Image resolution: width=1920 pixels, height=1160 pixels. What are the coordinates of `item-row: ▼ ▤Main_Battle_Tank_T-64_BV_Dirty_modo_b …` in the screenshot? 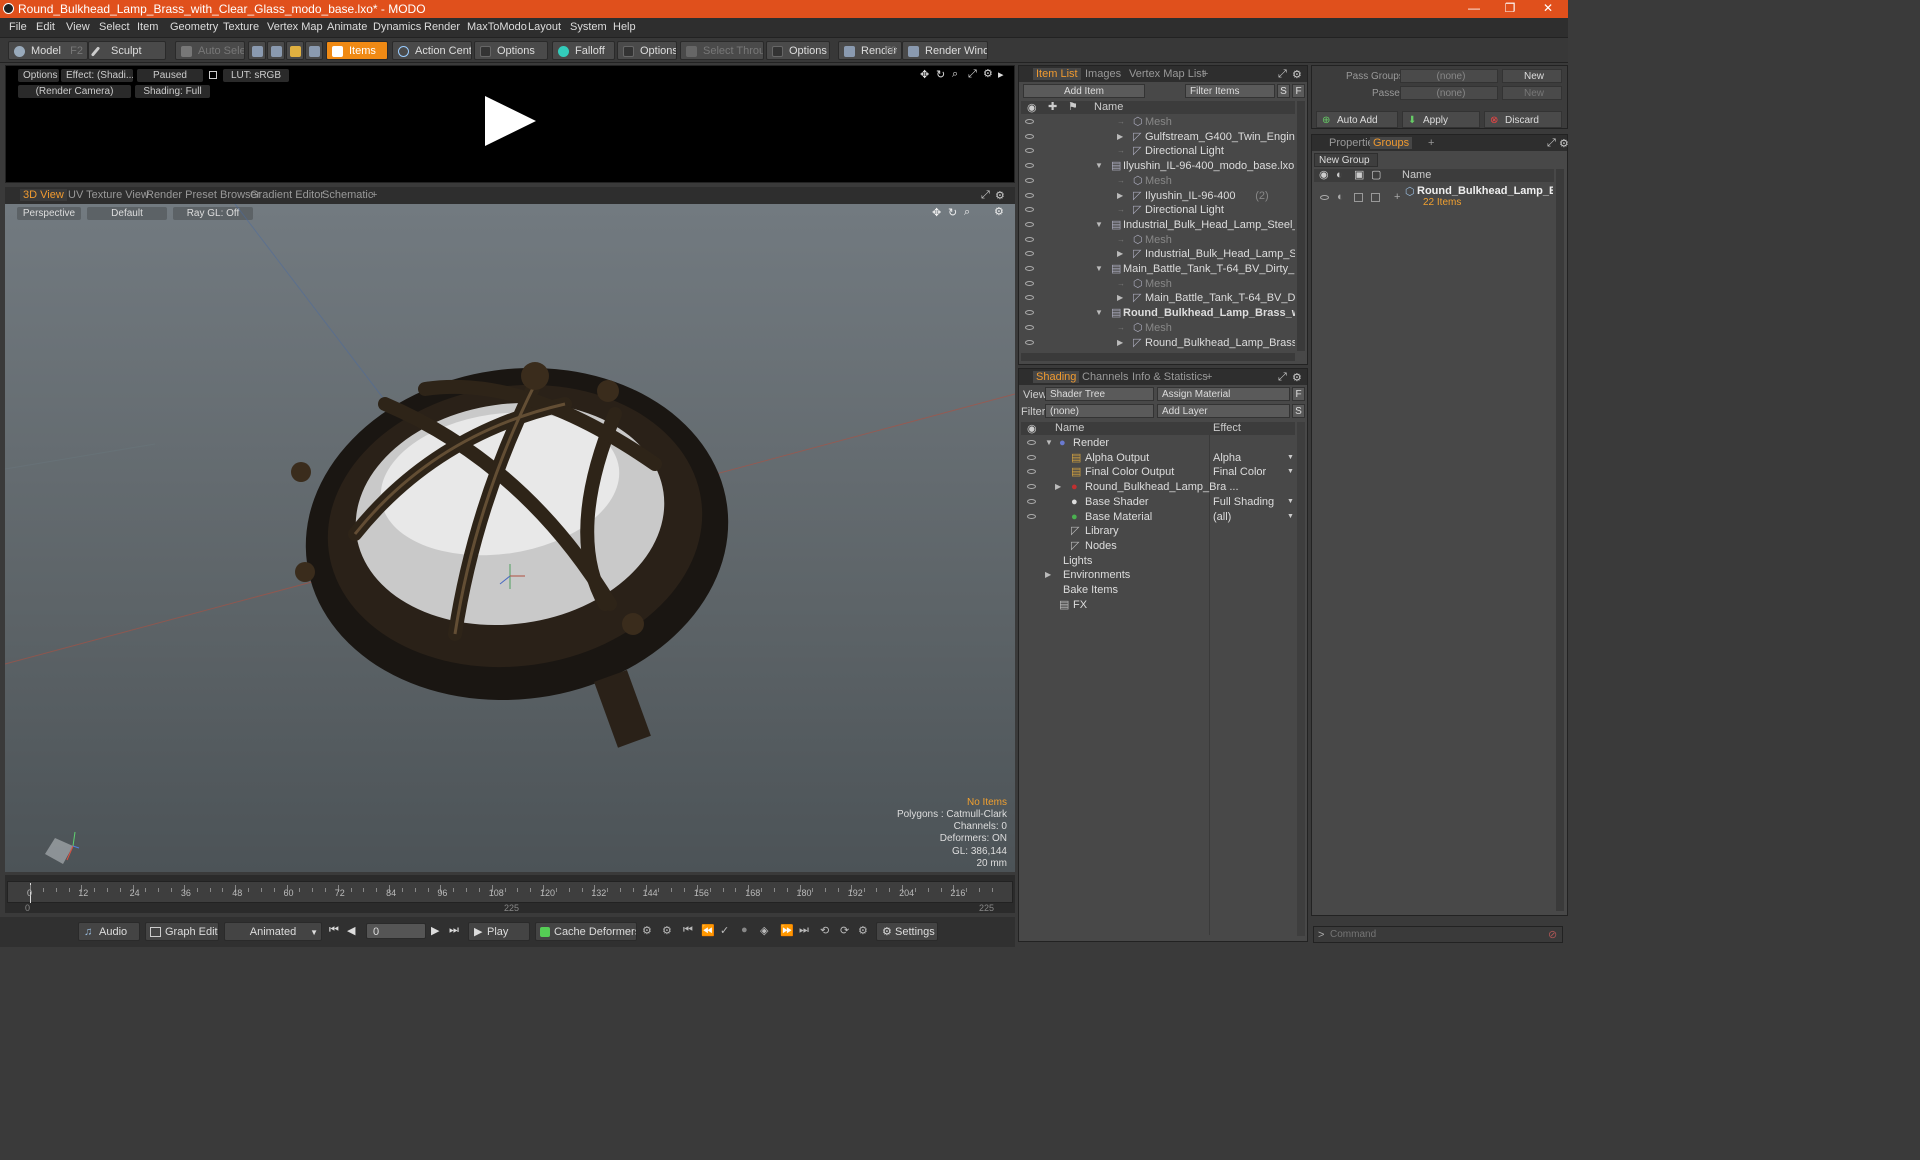 It's located at (1158, 269).